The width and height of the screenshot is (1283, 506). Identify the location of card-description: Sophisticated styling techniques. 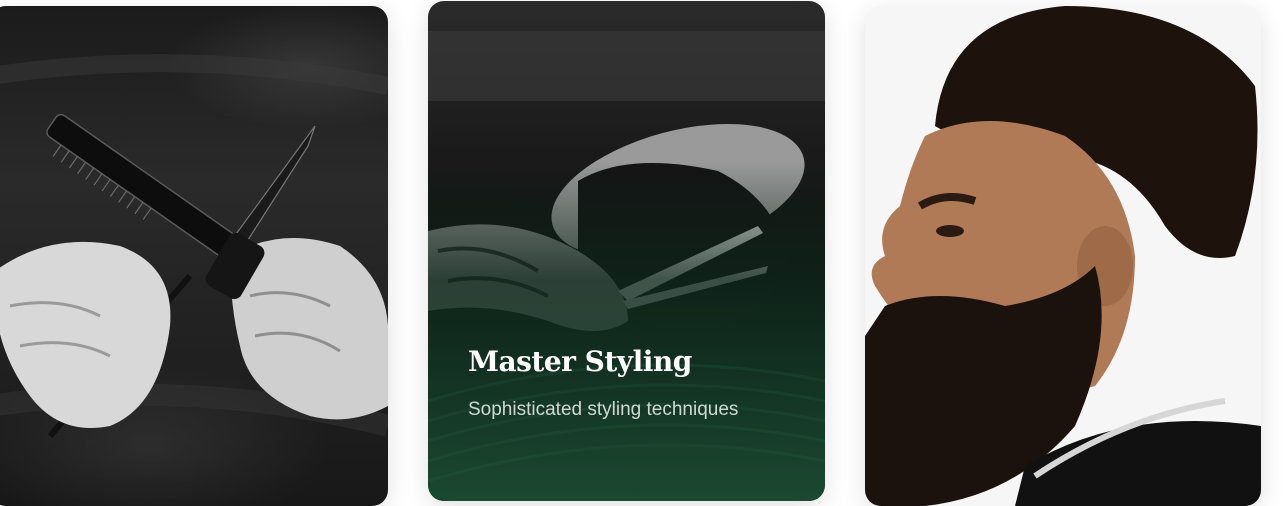
(603, 409).